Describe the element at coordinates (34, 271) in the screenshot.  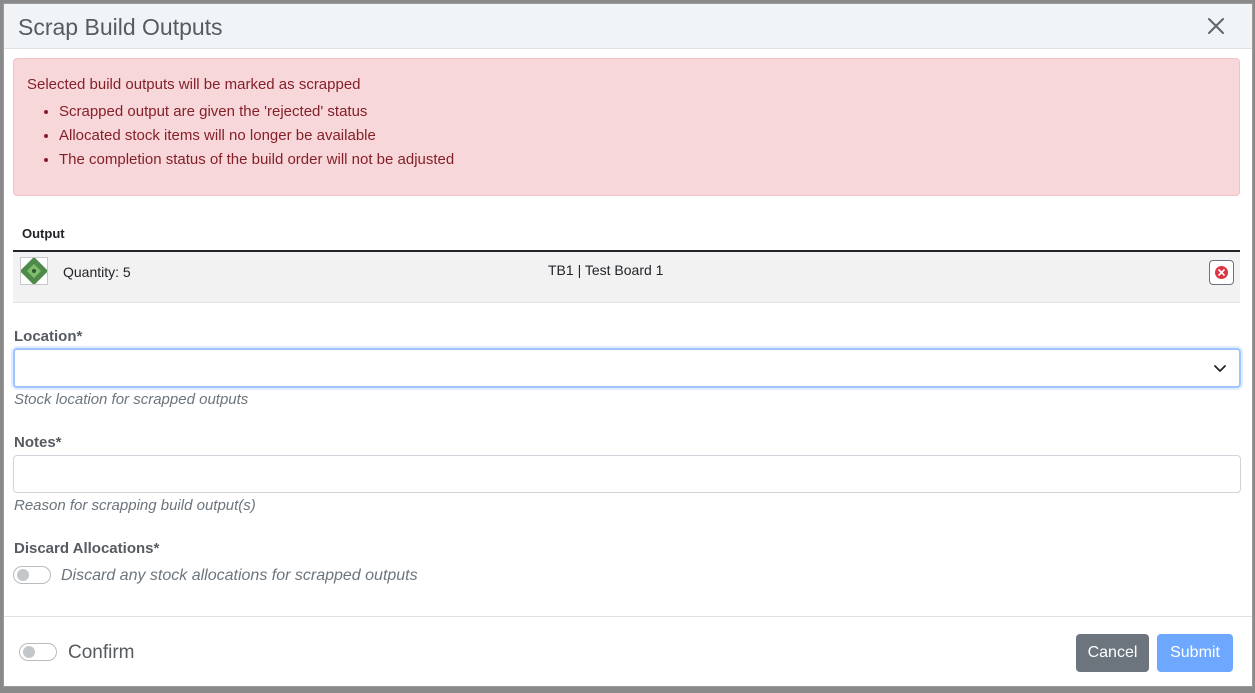
I see `part-thumbnail-icon` at that location.